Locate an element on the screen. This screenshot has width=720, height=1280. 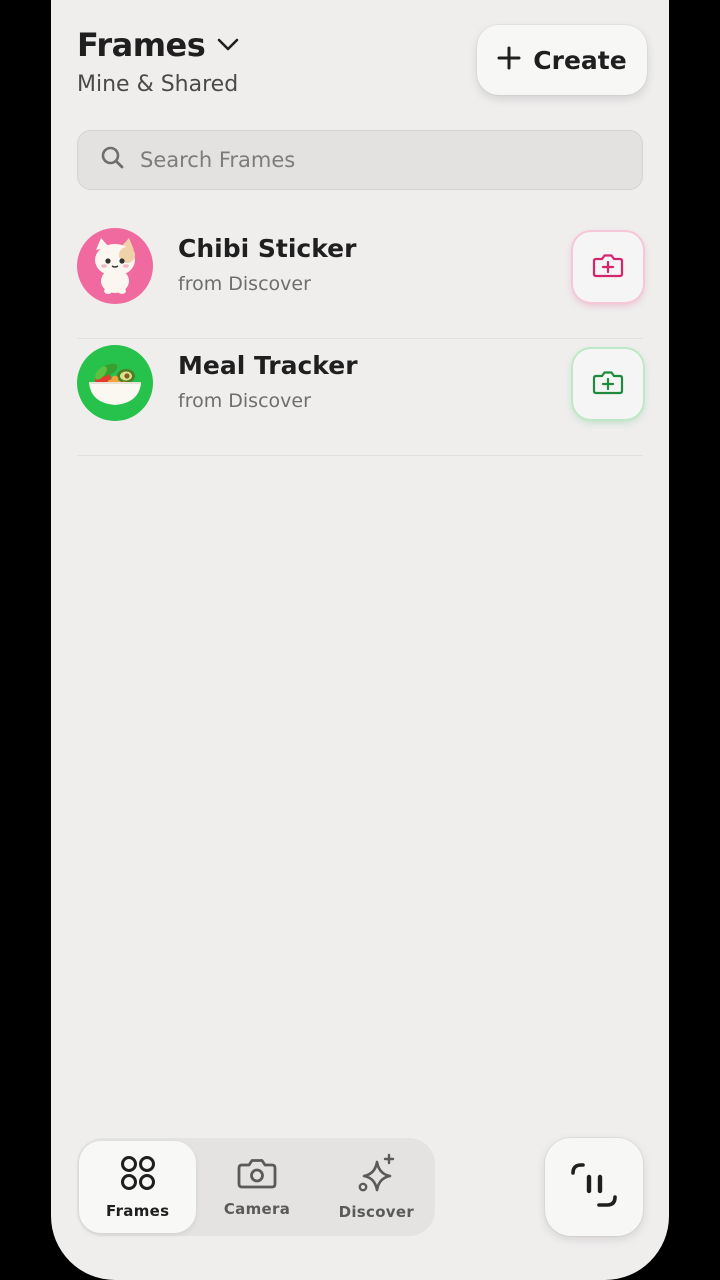
tab-camera: Camera is located at coordinates (256, 1187).